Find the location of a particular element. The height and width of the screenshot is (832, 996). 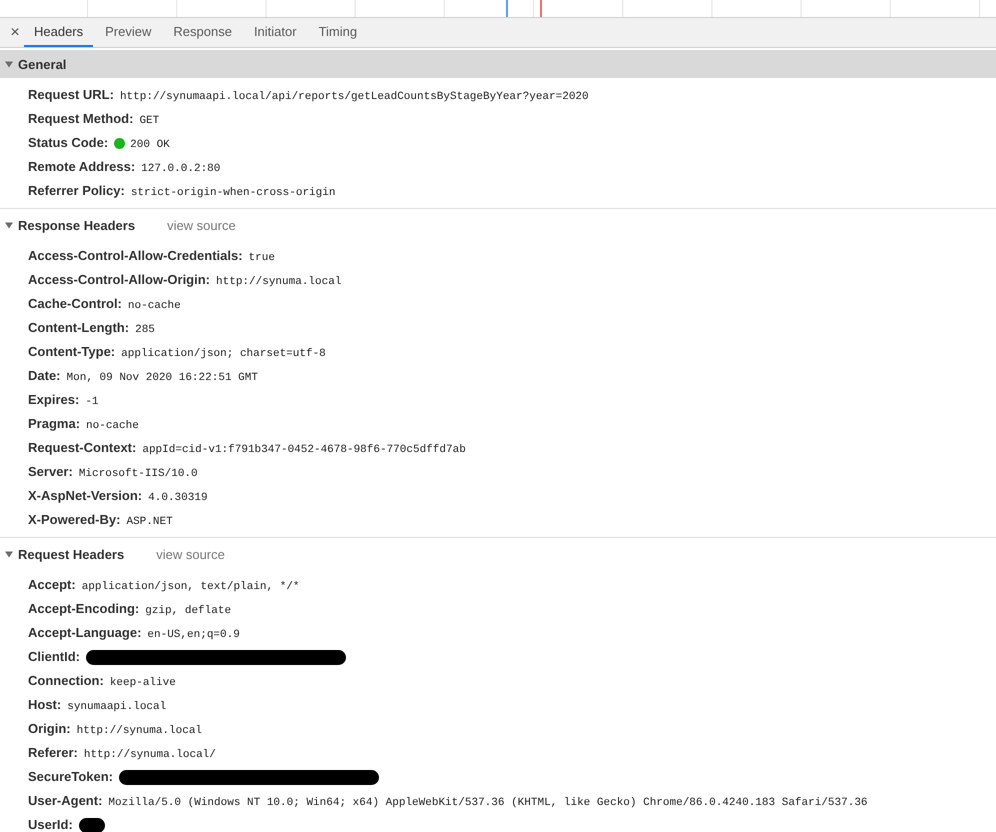

header-name: Status Code: is located at coordinates (68, 143).